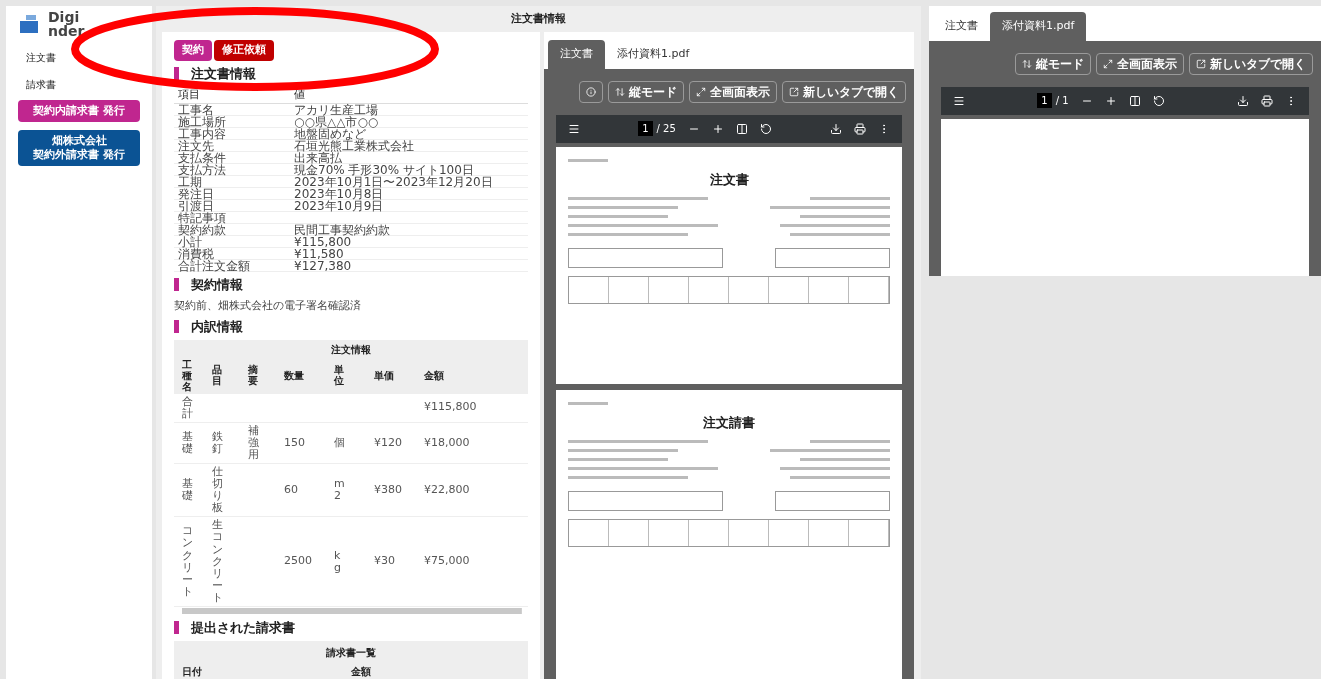  What do you see at coordinates (79, 148) in the screenshot?
I see `issue-invoice-button: 畑株式会社 契約外請求書 発行` at bounding box center [79, 148].